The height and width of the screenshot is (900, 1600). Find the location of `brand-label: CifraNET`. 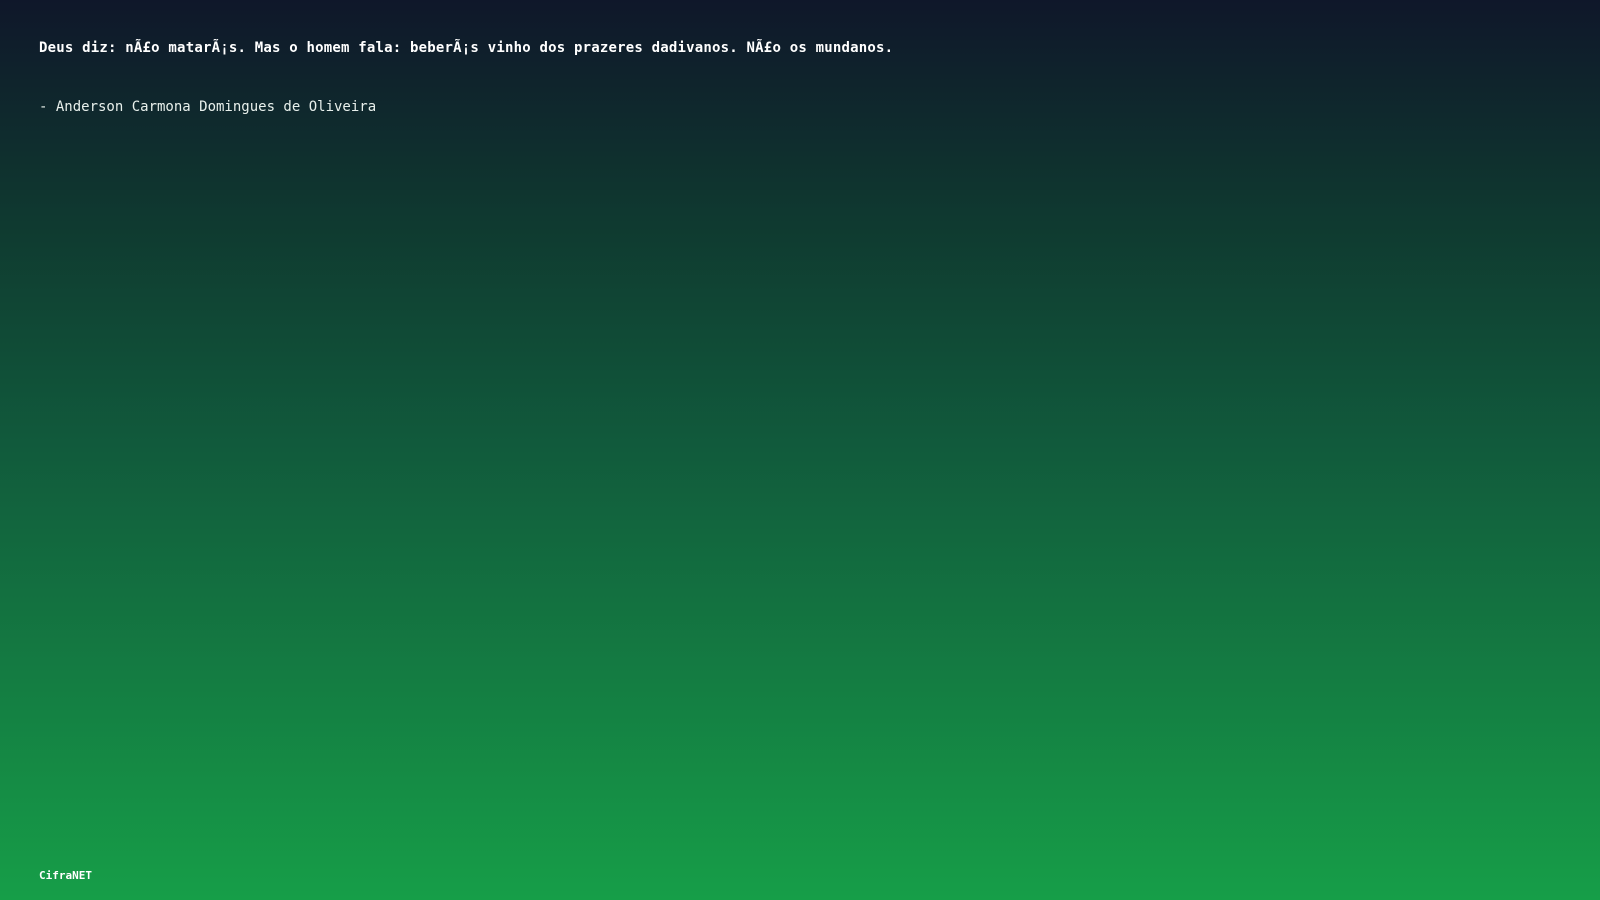

brand-label: CifraNET is located at coordinates (65, 875).